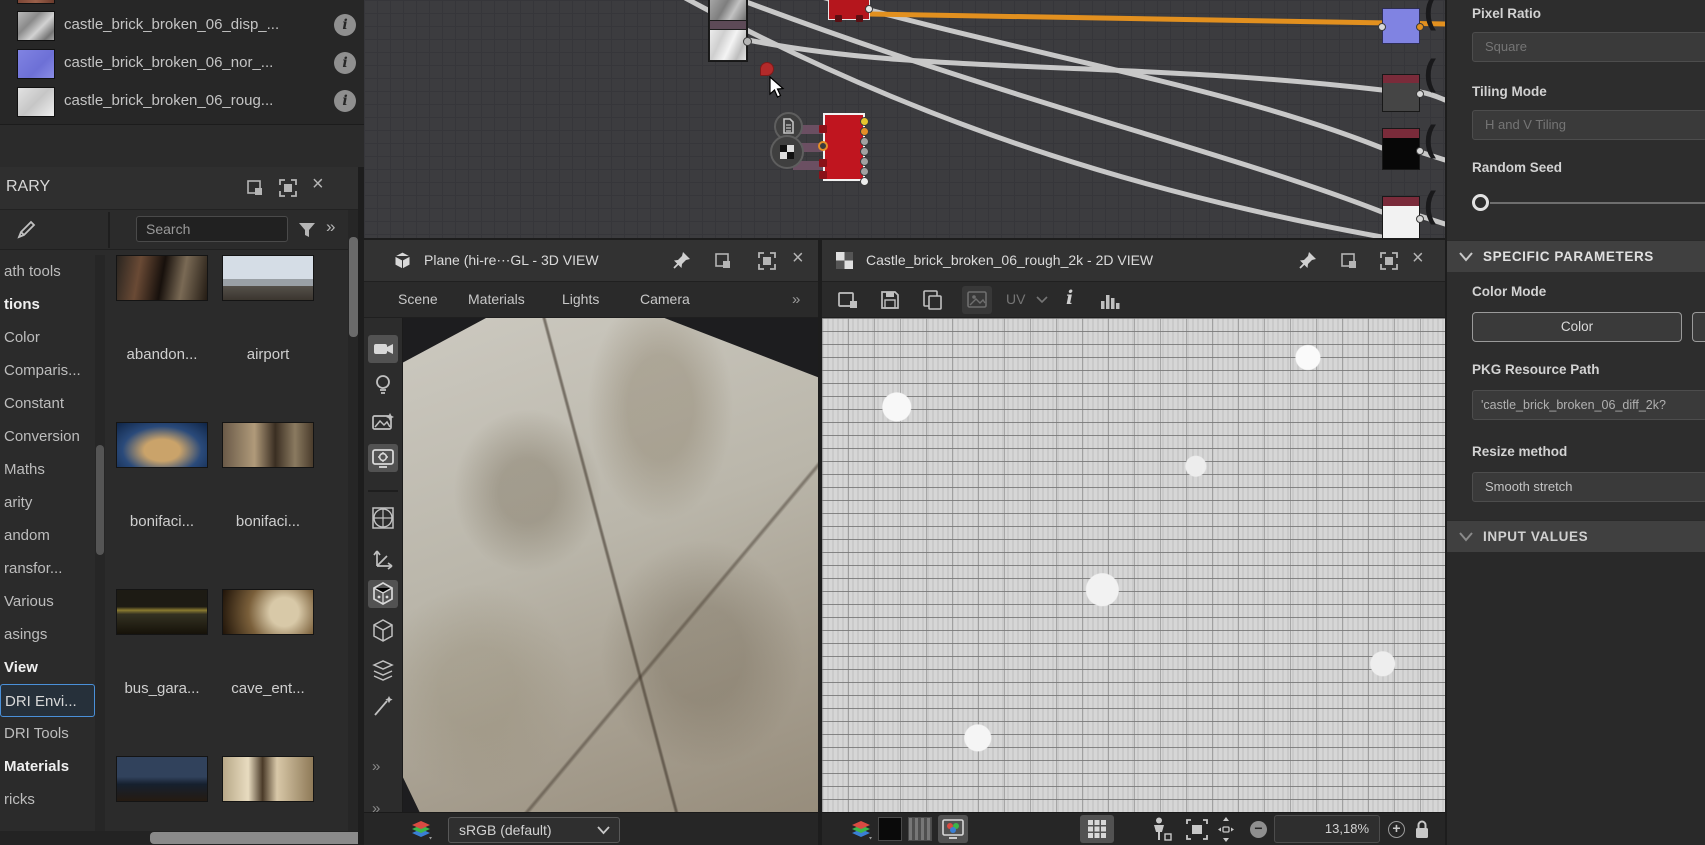  I want to click on slider-track, so click(1597, 203).